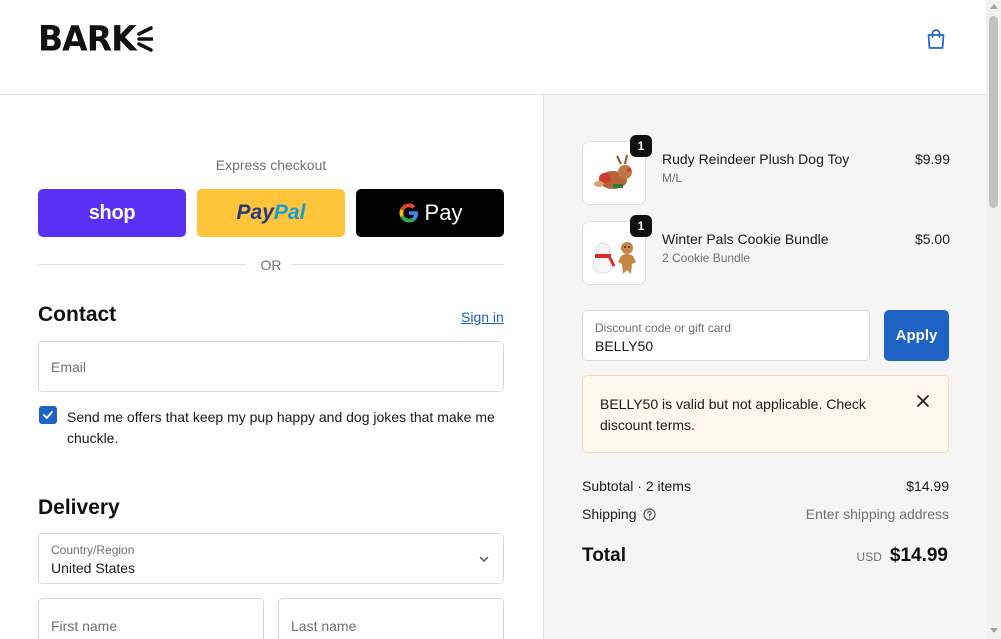  Describe the element at coordinates (255, 212) in the screenshot. I see `paypal-label-pay: Pay` at that location.